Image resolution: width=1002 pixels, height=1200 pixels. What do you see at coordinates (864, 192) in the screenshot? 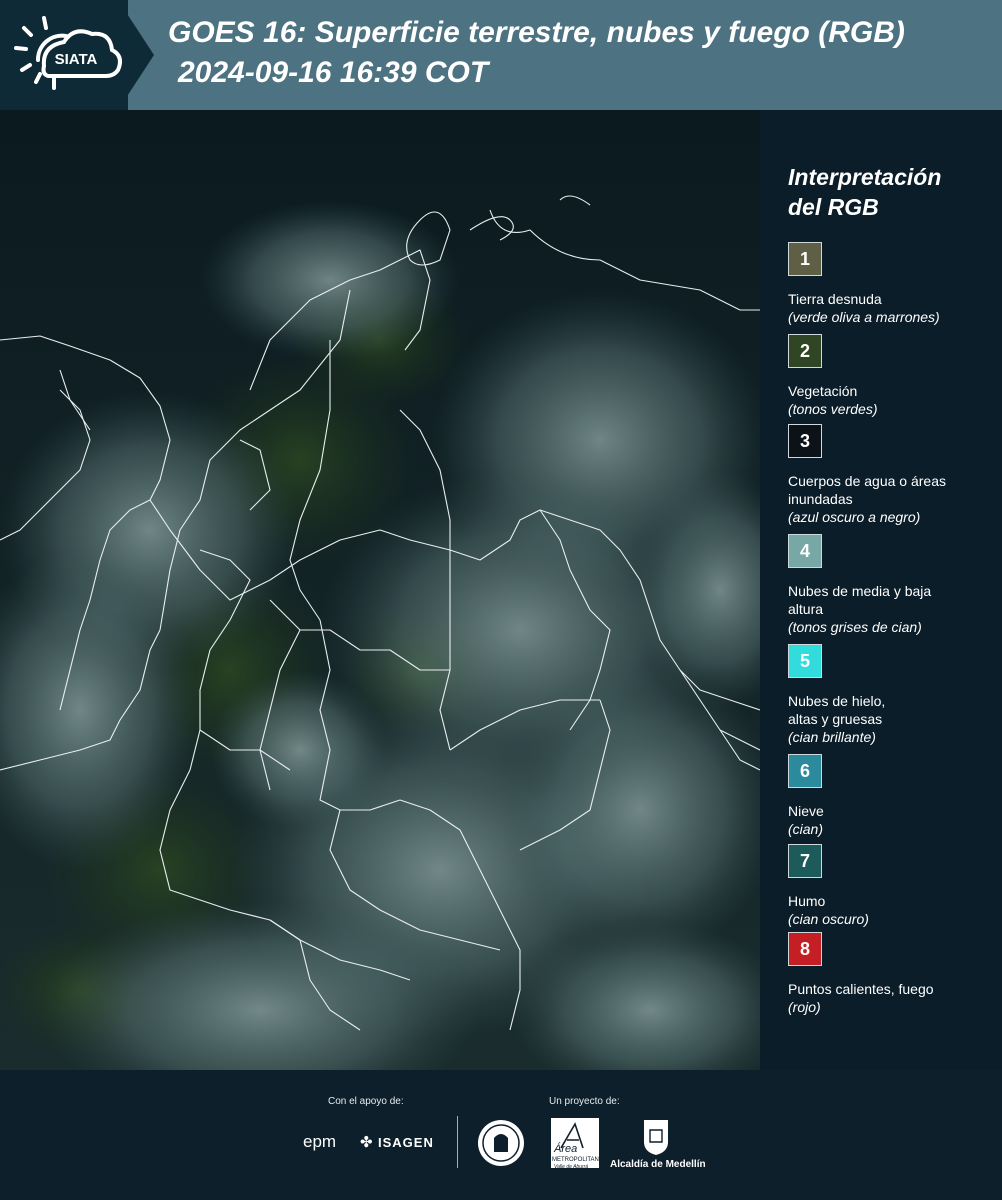
I see `legend-title: Interpretación del RGB` at bounding box center [864, 192].